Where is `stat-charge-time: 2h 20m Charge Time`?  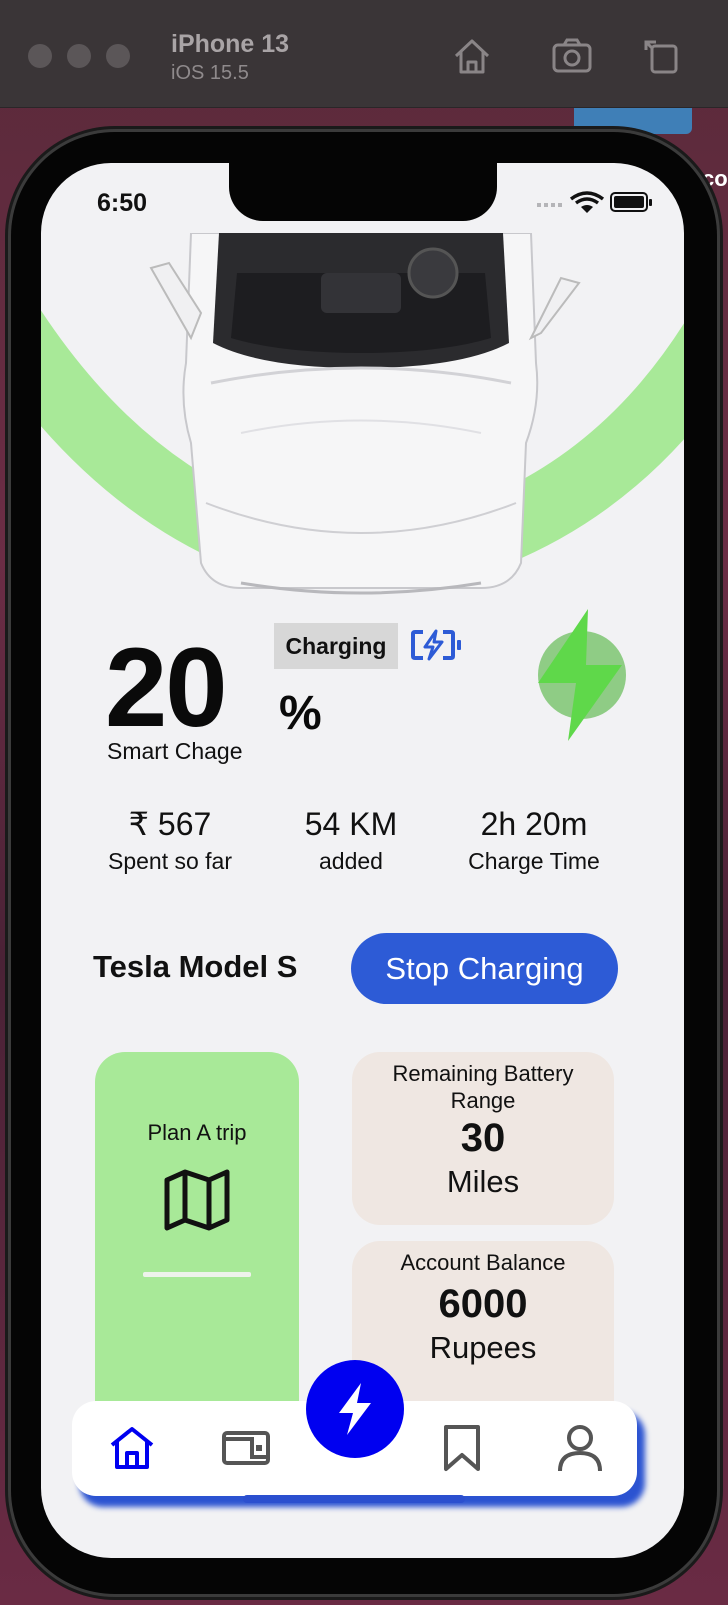
stat-charge-time: 2h 20m Charge Time is located at coordinates (534, 841).